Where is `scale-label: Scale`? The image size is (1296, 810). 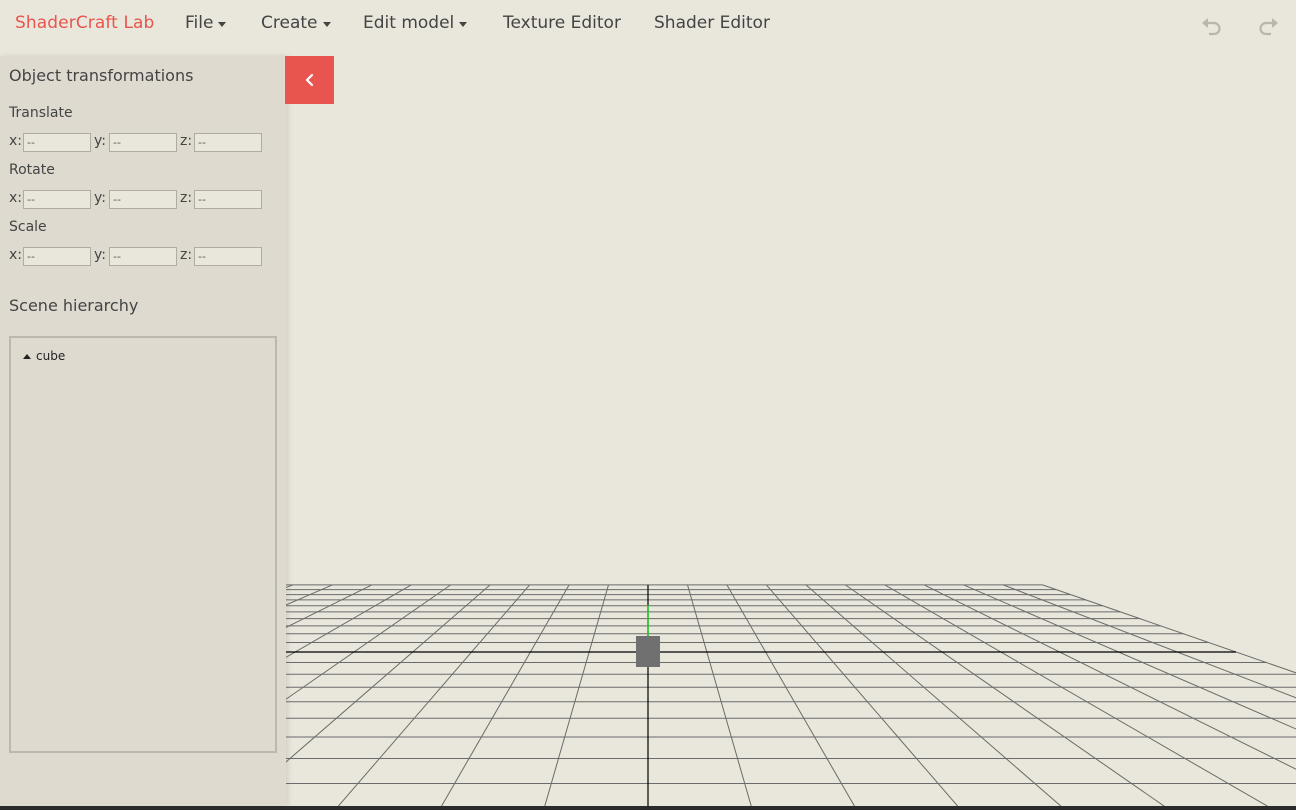
scale-label: Scale is located at coordinates (28, 227).